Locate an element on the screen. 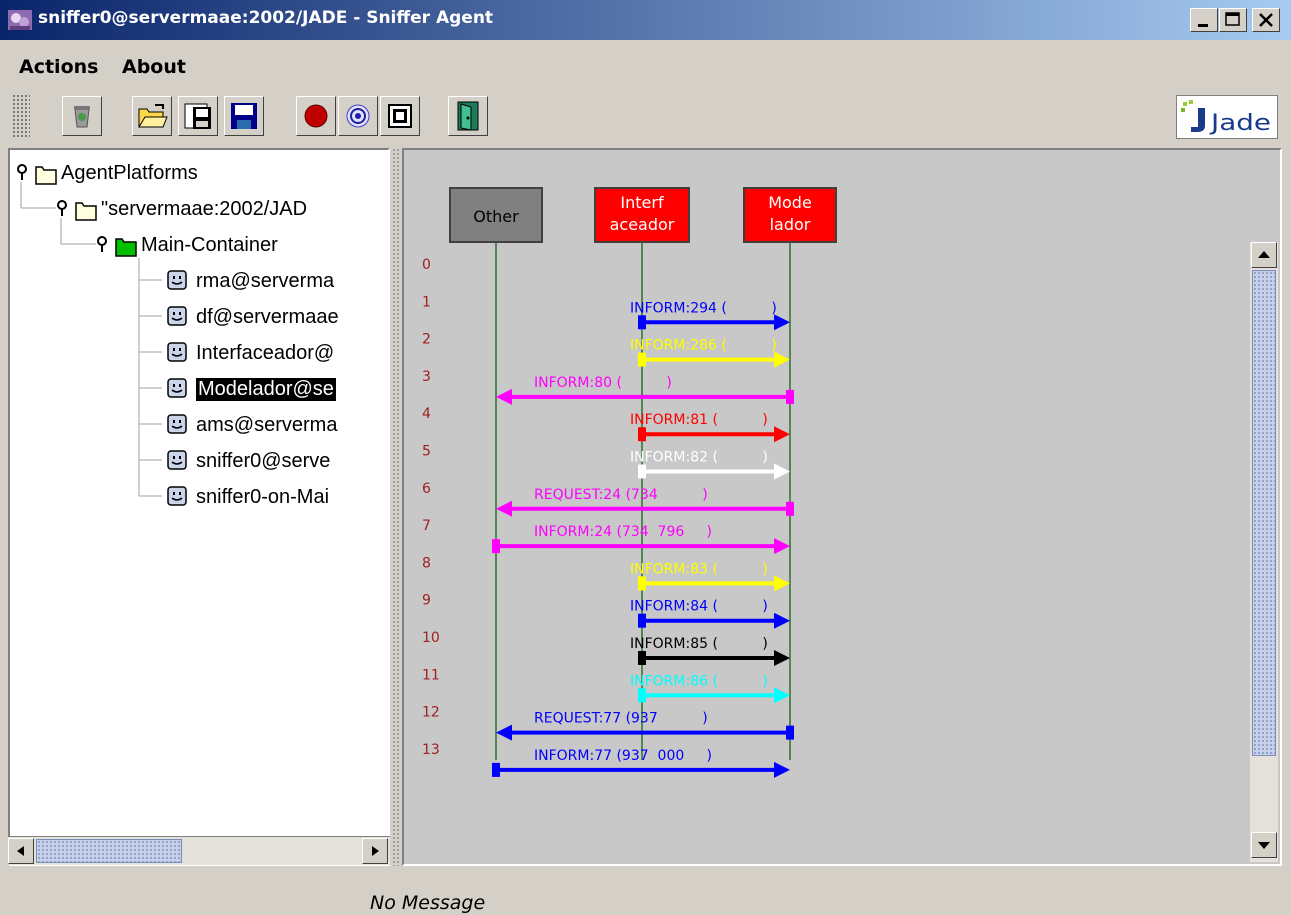 The image size is (1291, 915). message-label: INFORM:82 ( ) is located at coordinates (699, 458).